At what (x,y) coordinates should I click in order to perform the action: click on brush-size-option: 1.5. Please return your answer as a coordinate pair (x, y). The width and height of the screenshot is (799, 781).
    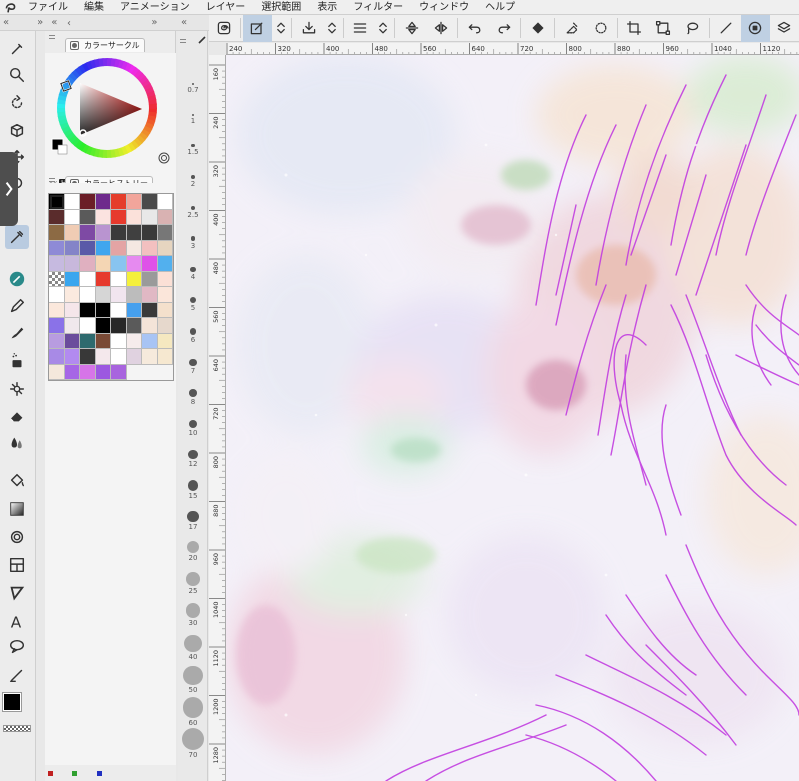
    Looking at the image, I should click on (193, 145).